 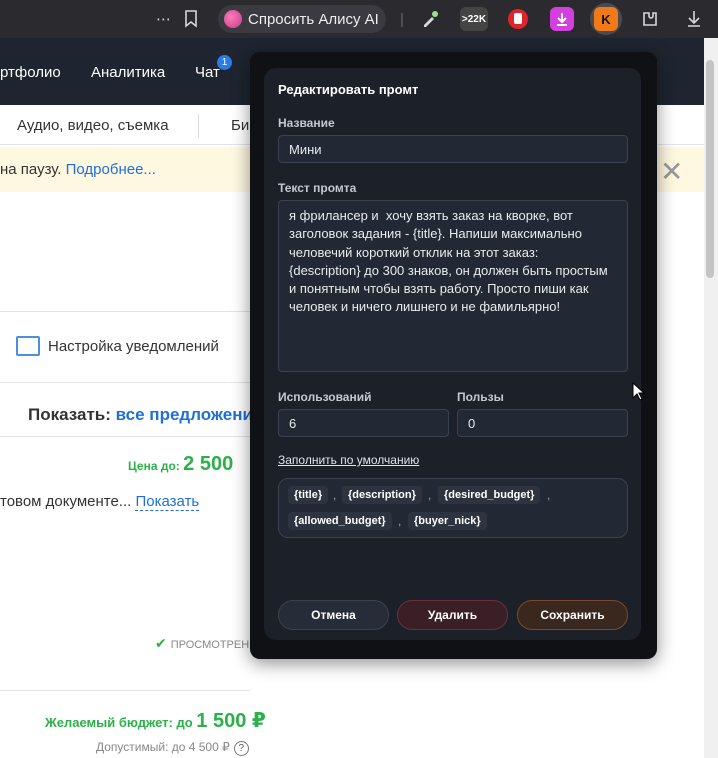 What do you see at coordinates (313, 19) in the screenshot?
I see `alisa-label: Спросить Алису AI` at bounding box center [313, 19].